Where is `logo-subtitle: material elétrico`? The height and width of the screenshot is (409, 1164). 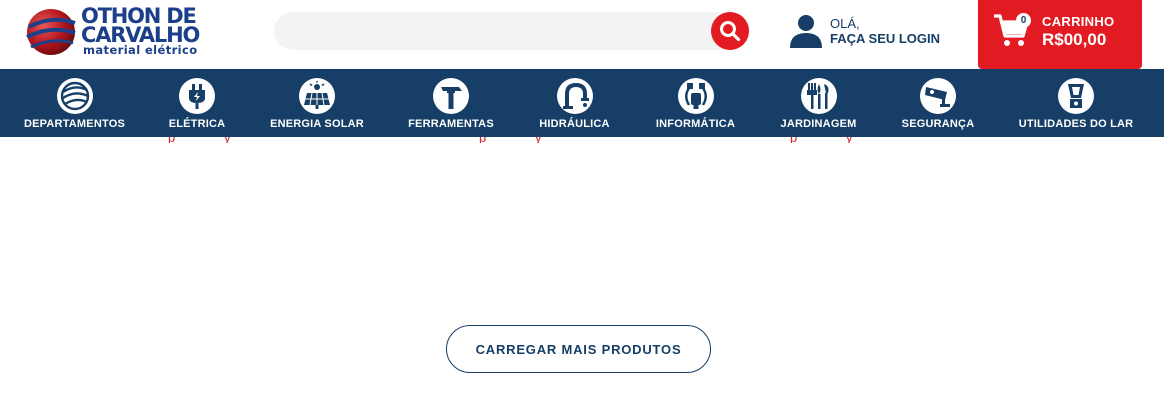 logo-subtitle: material elétrico is located at coordinates (140, 50).